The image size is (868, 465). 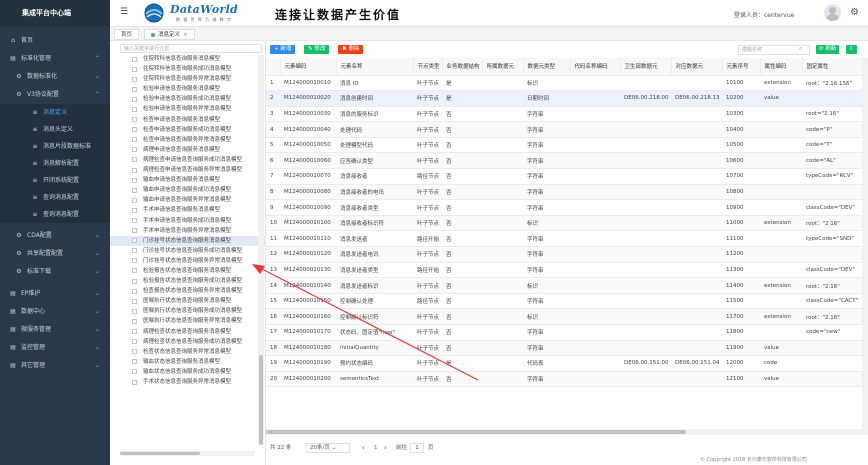 I want to click on column-header: 对应数据元, so click(x=697, y=67).